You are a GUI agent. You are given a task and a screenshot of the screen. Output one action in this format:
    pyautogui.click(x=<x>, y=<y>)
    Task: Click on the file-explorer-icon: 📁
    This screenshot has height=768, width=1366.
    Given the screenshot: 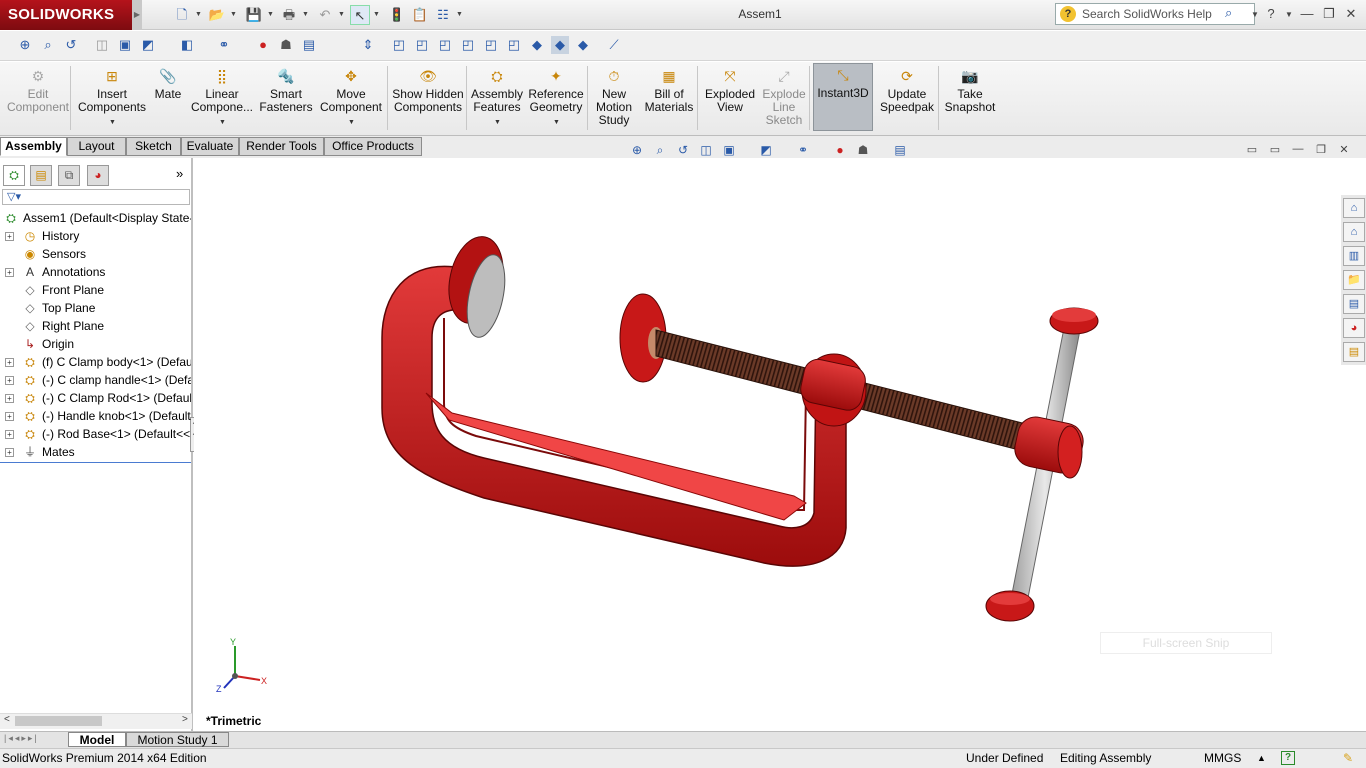 What is the action you would take?
    pyautogui.click(x=1354, y=280)
    